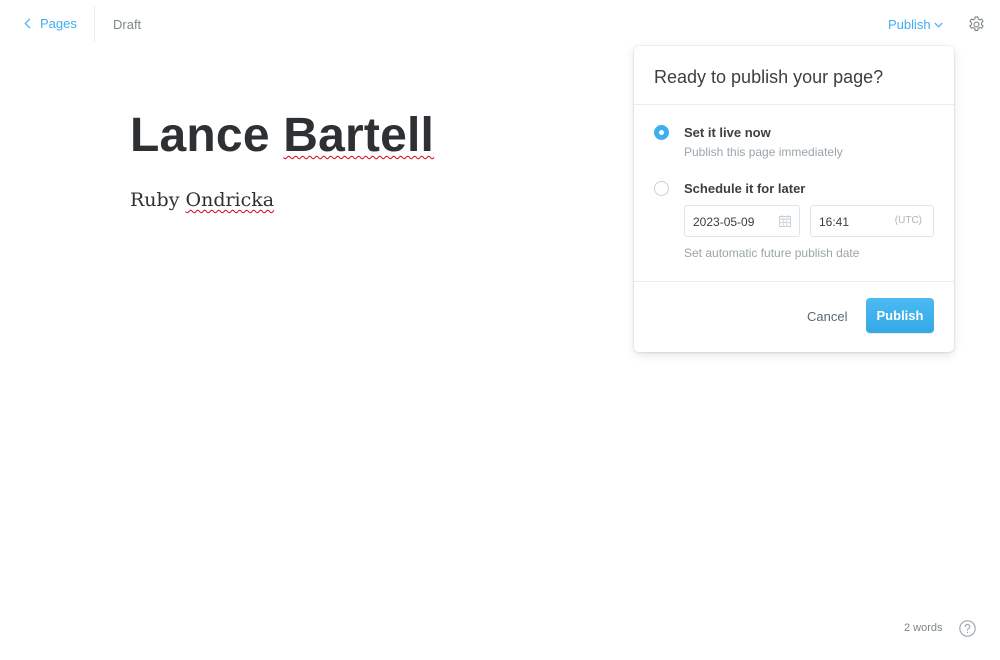 This screenshot has width=1000, height=660. Describe the element at coordinates (794, 75) in the screenshot. I see `popover-title: Ready to publish your page?` at that location.